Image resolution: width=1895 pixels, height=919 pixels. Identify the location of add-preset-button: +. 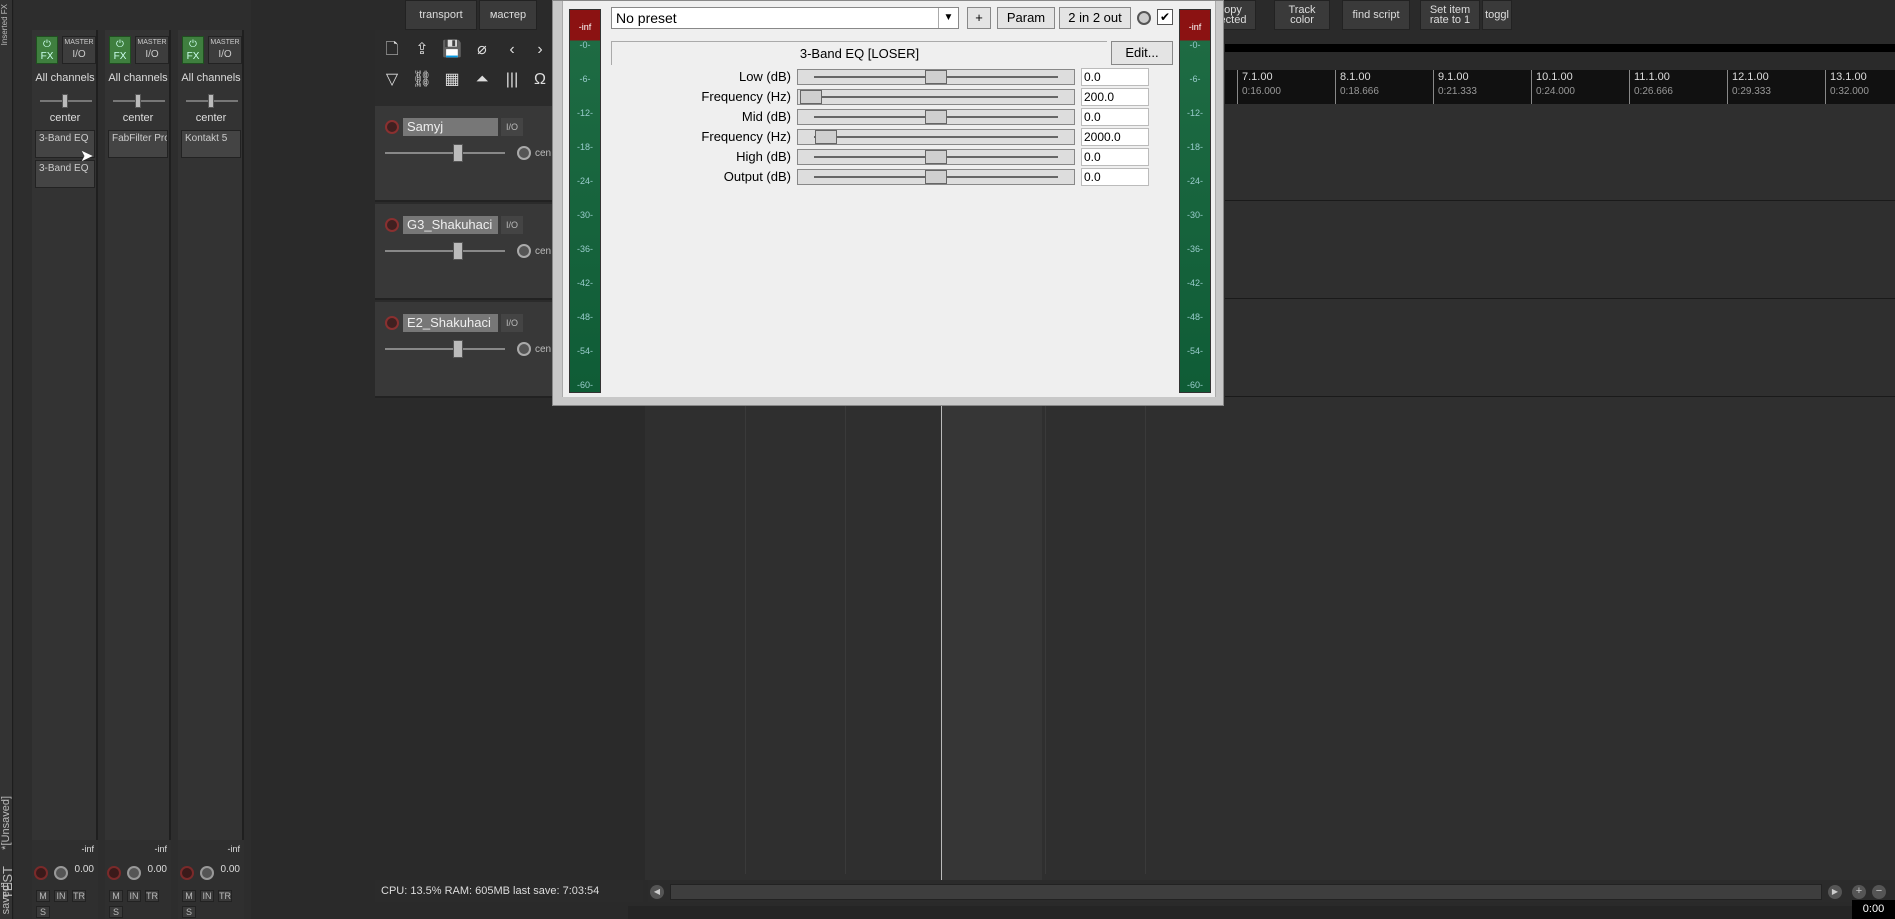
(979, 18).